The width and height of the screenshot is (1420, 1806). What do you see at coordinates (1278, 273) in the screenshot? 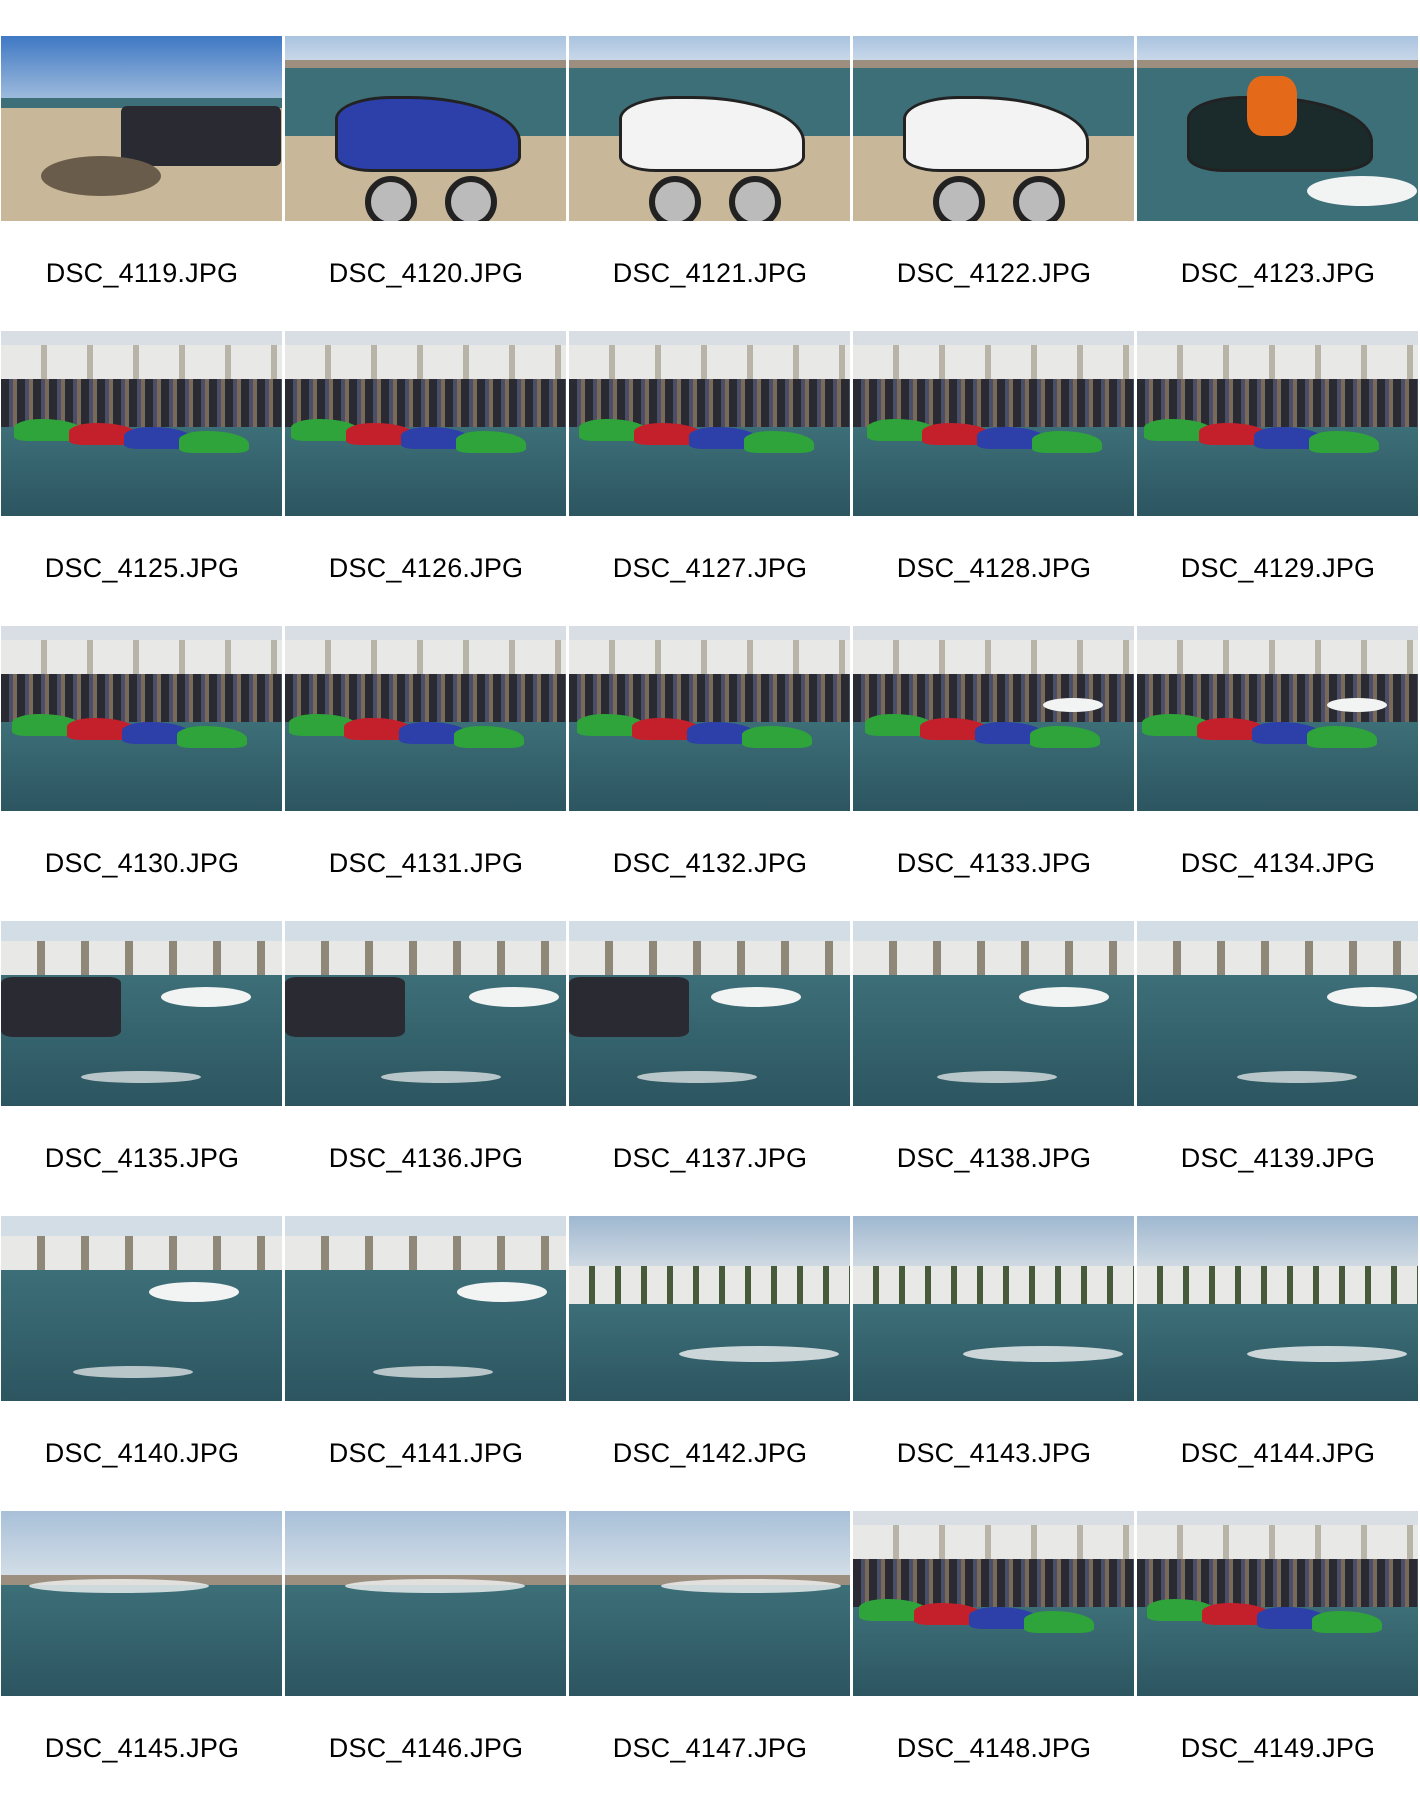
I see `photo-filename: DSC_4123.JPG` at bounding box center [1278, 273].